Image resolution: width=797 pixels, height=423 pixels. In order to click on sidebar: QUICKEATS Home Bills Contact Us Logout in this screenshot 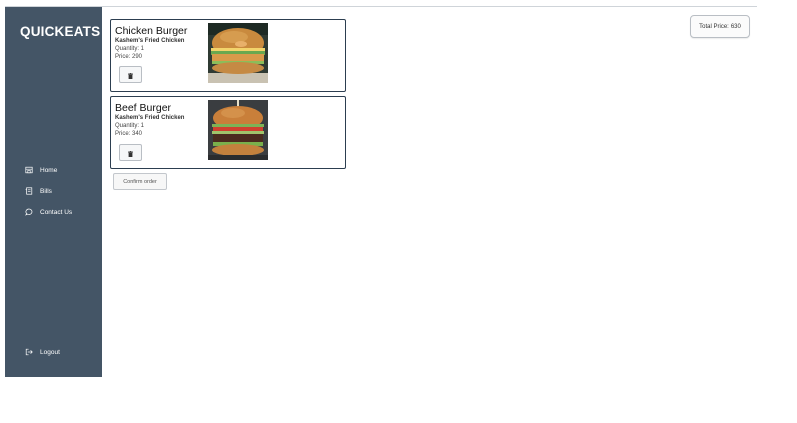, I will do `click(53, 192)`.